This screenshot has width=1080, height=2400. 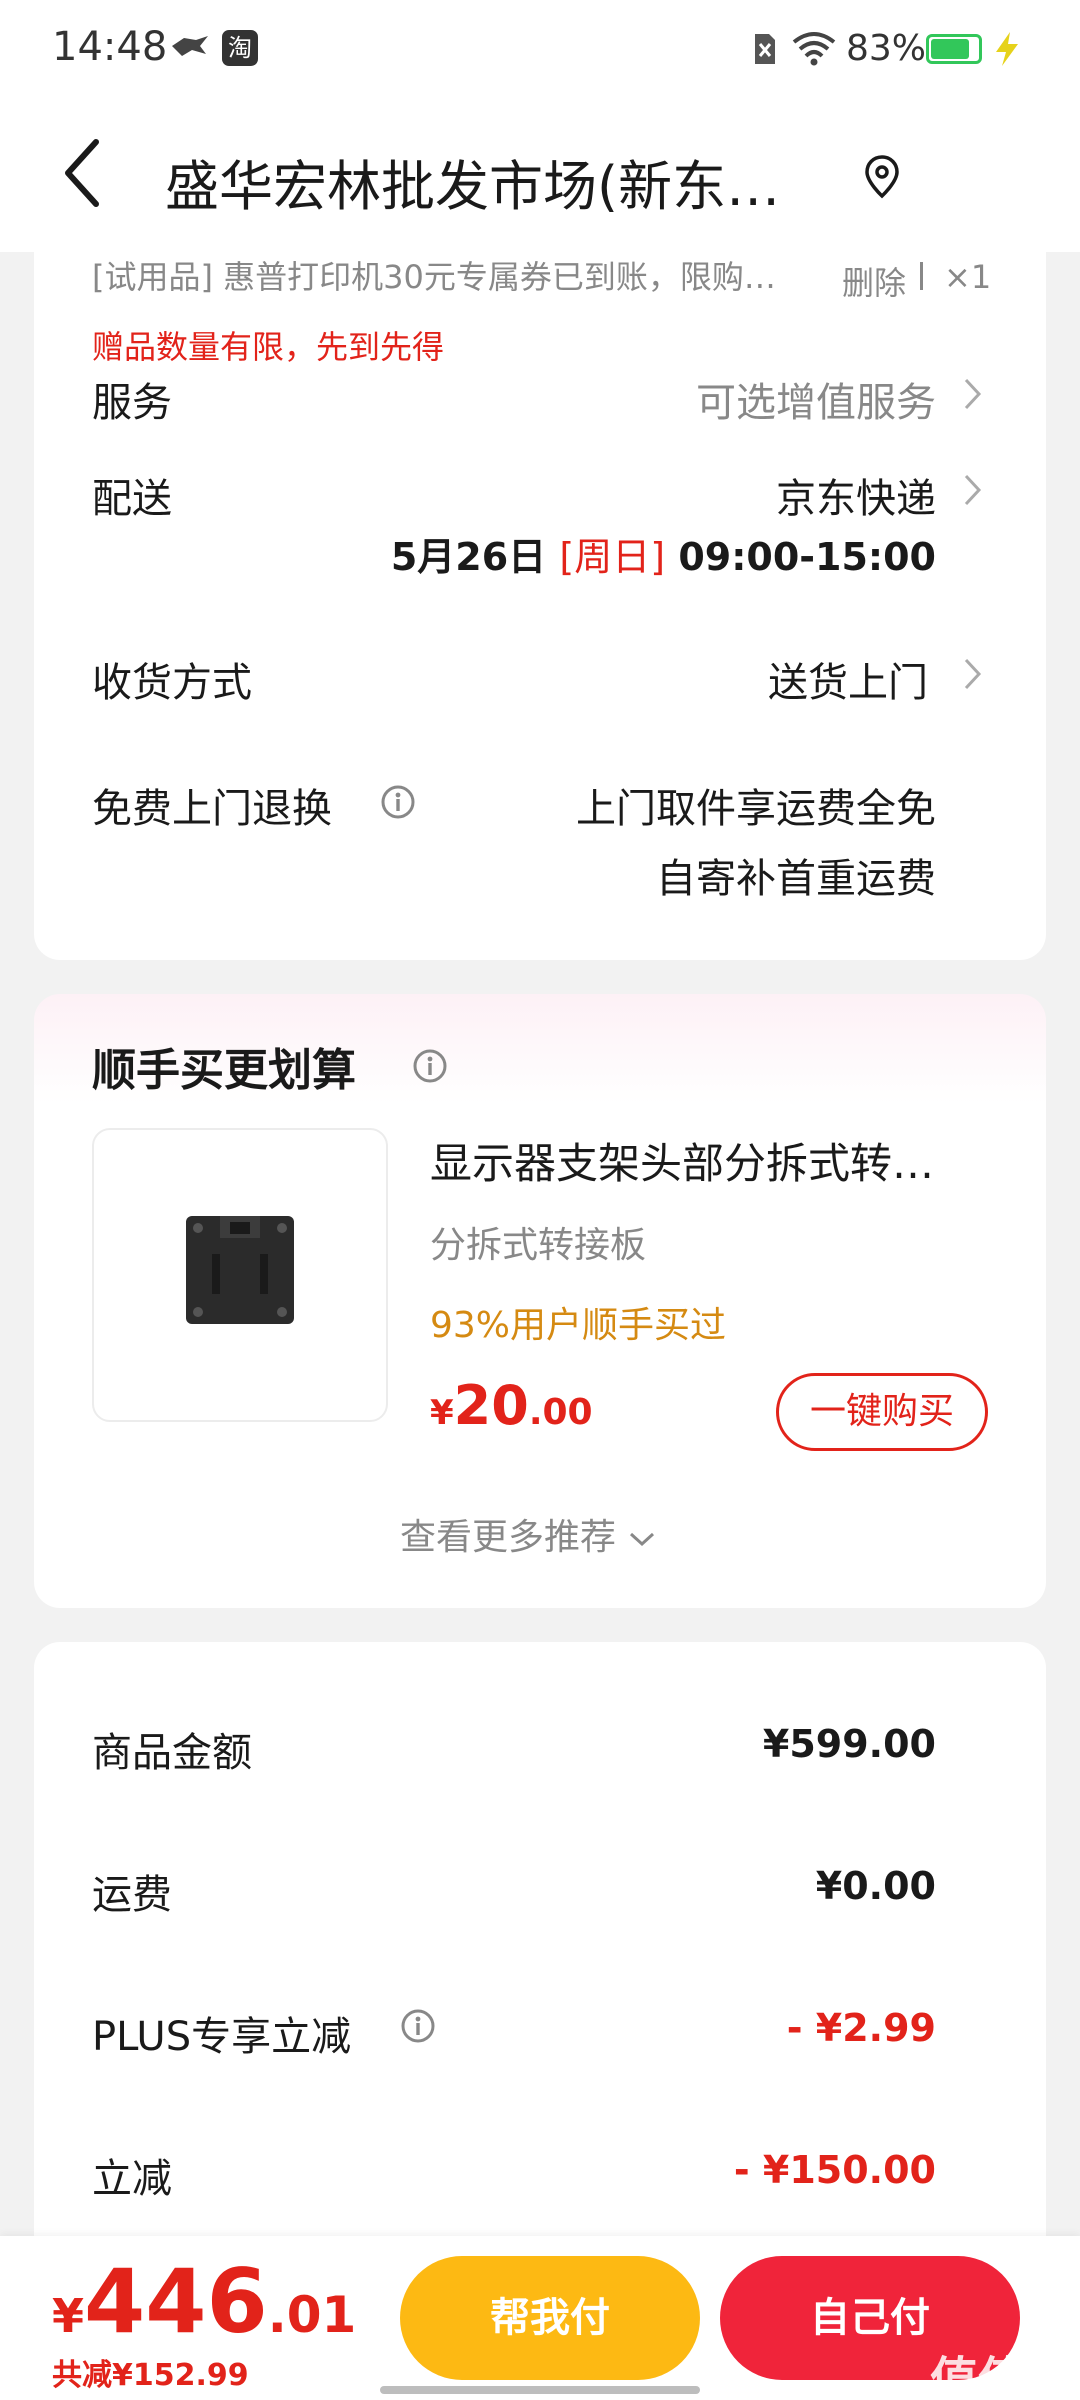 I want to click on upsell-product-image, so click(x=240, y=1275).